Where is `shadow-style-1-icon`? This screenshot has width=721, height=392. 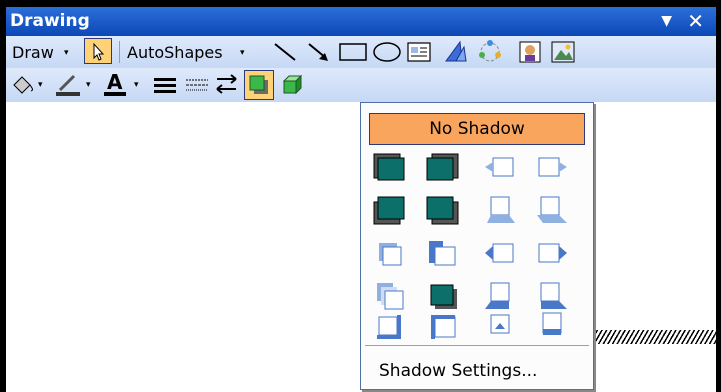
shadow-style-1-icon is located at coordinates (390, 168).